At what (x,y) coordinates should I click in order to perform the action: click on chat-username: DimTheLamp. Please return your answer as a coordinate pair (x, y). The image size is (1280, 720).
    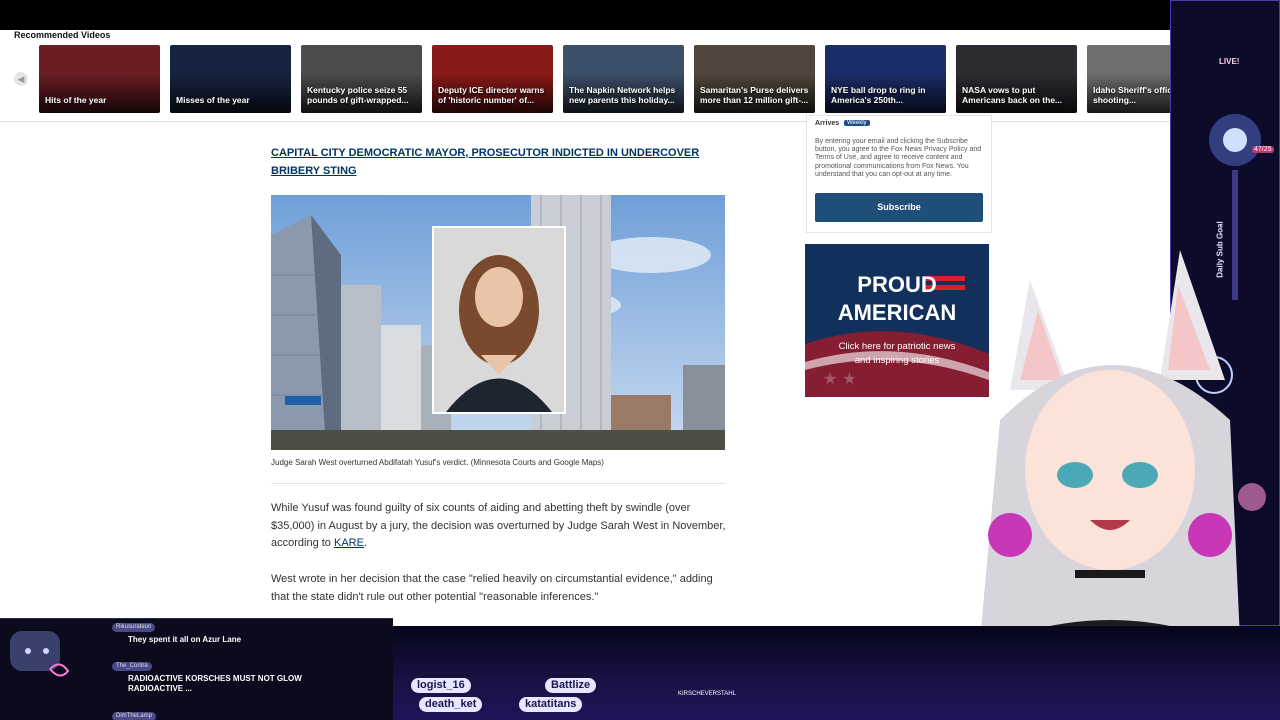
    Looking at the image, I should click on (134, 716).